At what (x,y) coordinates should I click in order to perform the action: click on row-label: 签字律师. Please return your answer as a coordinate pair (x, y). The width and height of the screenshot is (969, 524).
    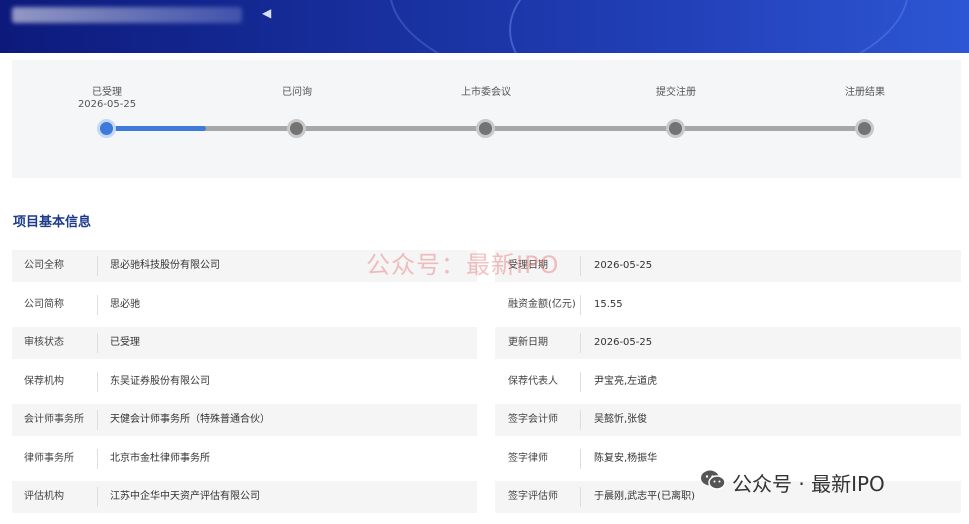
    Looking at the image, I should click on (528, 458).